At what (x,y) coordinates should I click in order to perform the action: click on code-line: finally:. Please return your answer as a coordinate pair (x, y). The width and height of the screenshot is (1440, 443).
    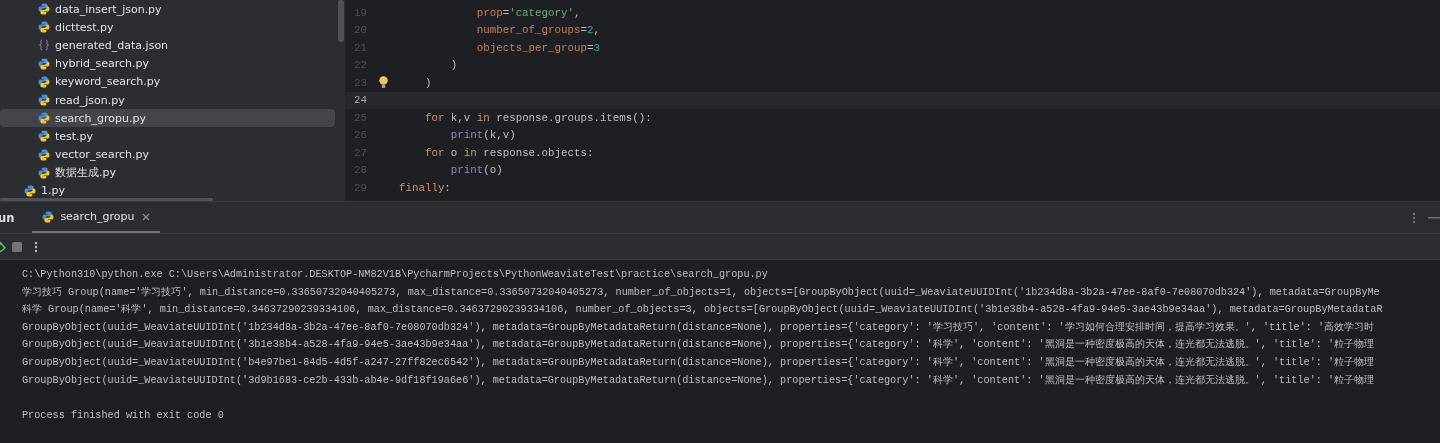
    Looking at the image, I should click on (425, 187).